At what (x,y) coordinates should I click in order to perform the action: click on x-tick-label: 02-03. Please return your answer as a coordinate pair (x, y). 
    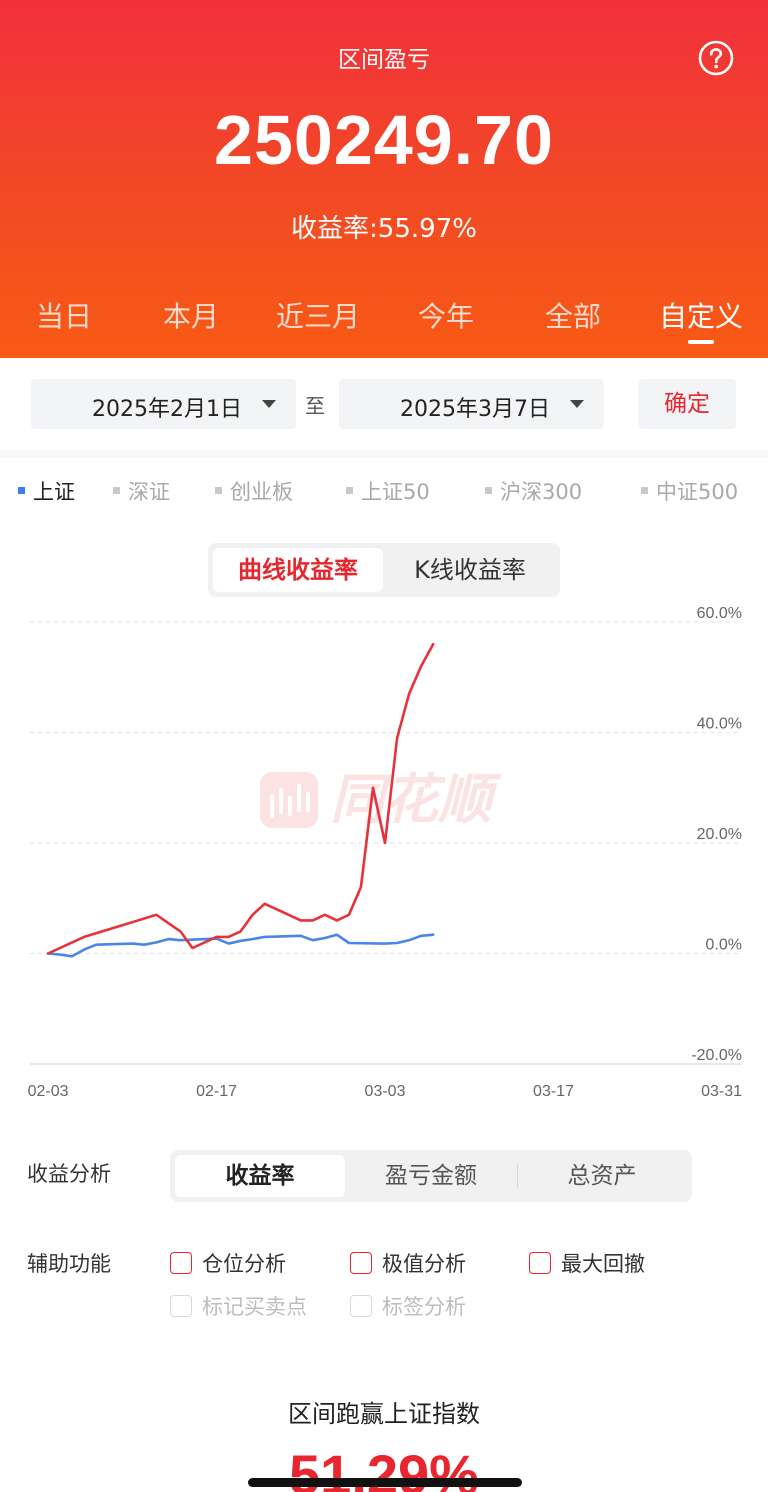
    Looking at the image, I should click on (48, 1091).